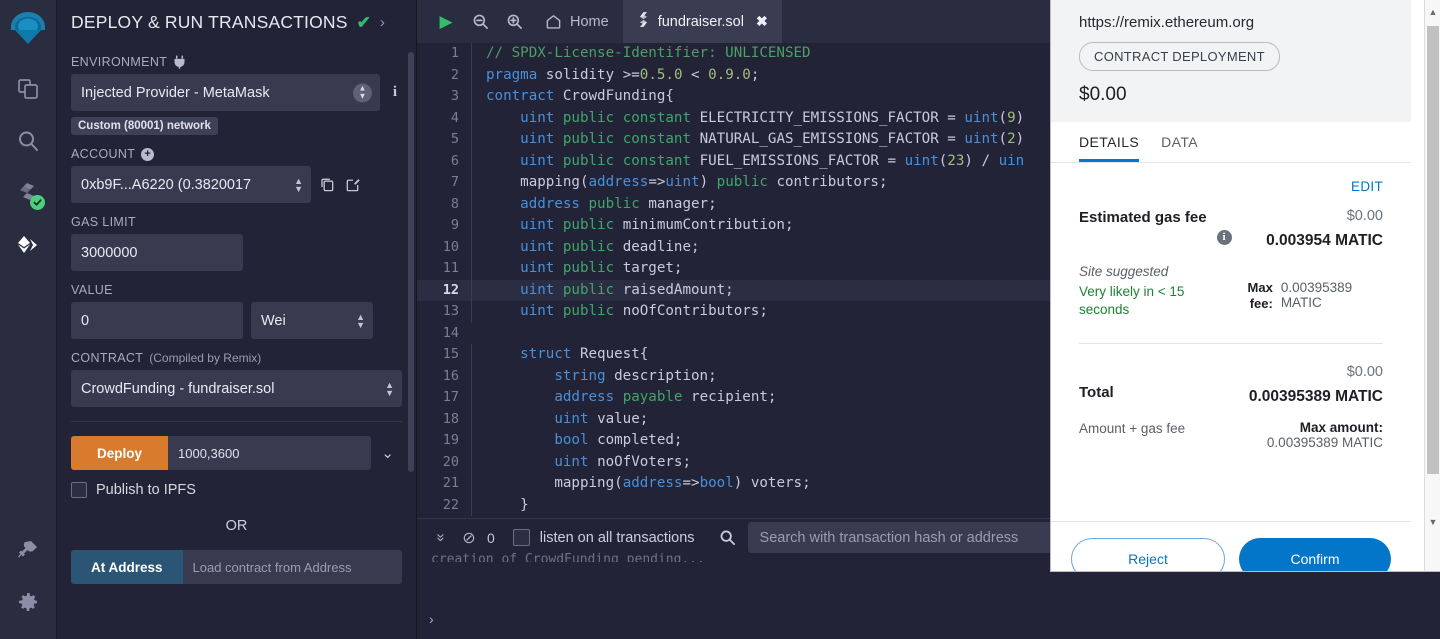 This screenshot has height=639, width=1440. I want to click on file-explorer-icon, so click(28, 89).